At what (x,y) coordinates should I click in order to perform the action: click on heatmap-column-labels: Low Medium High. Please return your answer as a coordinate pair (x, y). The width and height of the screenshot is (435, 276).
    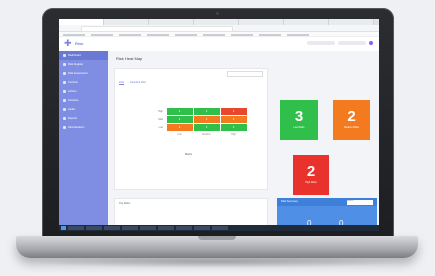
    Looking at the image, I should click on (197, 134).